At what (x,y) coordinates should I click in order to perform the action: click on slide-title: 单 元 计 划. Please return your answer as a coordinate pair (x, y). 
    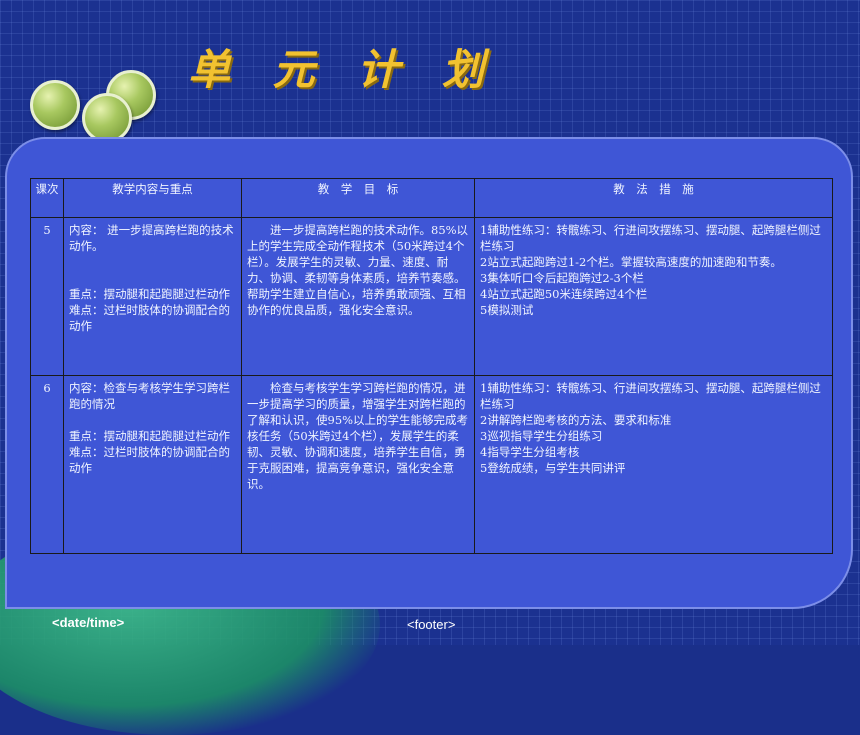
    Looking at the image, I should click on (343, 69).